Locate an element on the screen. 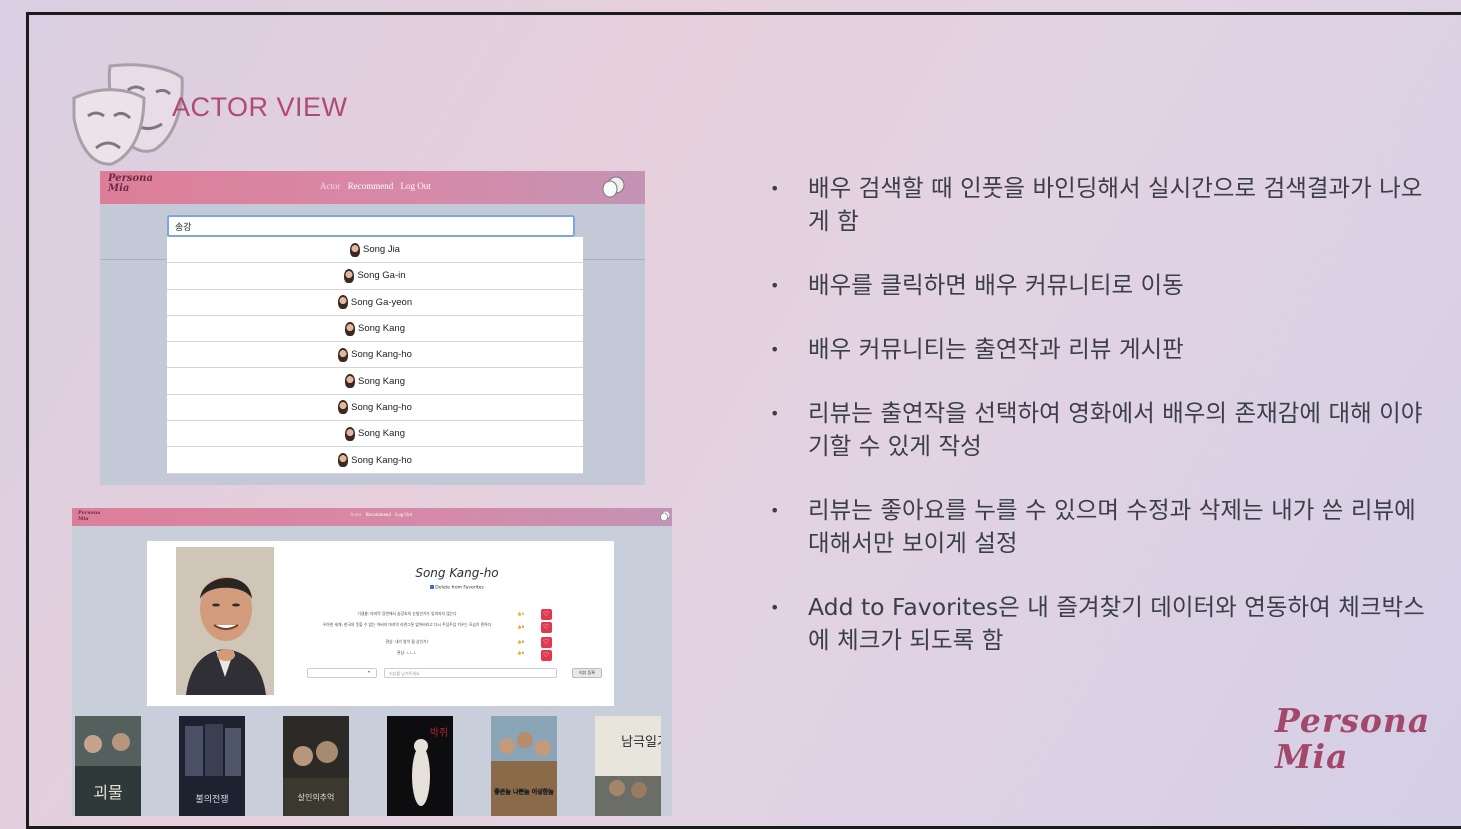 Image resolution: width=1461 pixels, height=829 pixels. actor-search-input: 송강 is located at coordinates (371, 226).